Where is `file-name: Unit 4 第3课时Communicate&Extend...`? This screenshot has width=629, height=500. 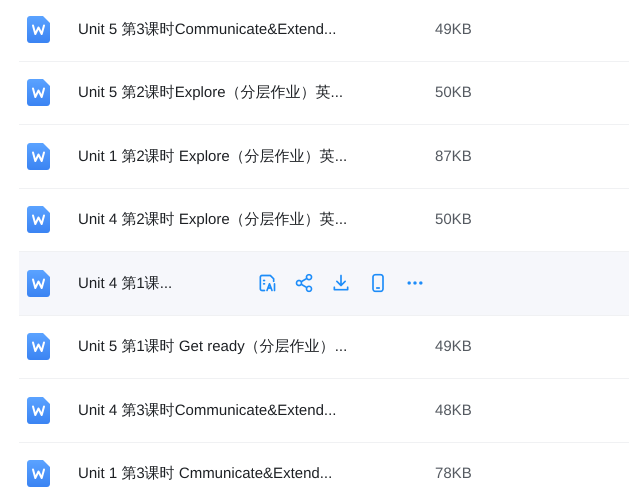 file-name: Unit 4 第3课时Communicate&Extend... is located at coordinates (208, 410).